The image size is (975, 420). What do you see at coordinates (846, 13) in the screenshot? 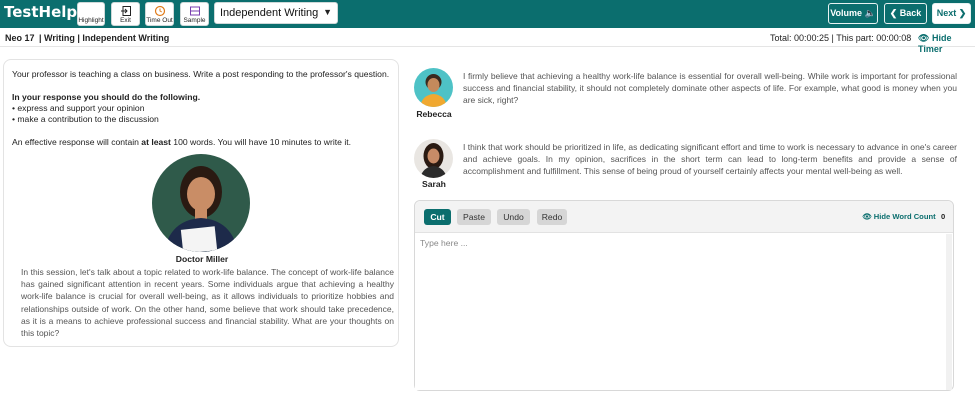
I see `volume-label: Volume` at bounding box center [846, 13].